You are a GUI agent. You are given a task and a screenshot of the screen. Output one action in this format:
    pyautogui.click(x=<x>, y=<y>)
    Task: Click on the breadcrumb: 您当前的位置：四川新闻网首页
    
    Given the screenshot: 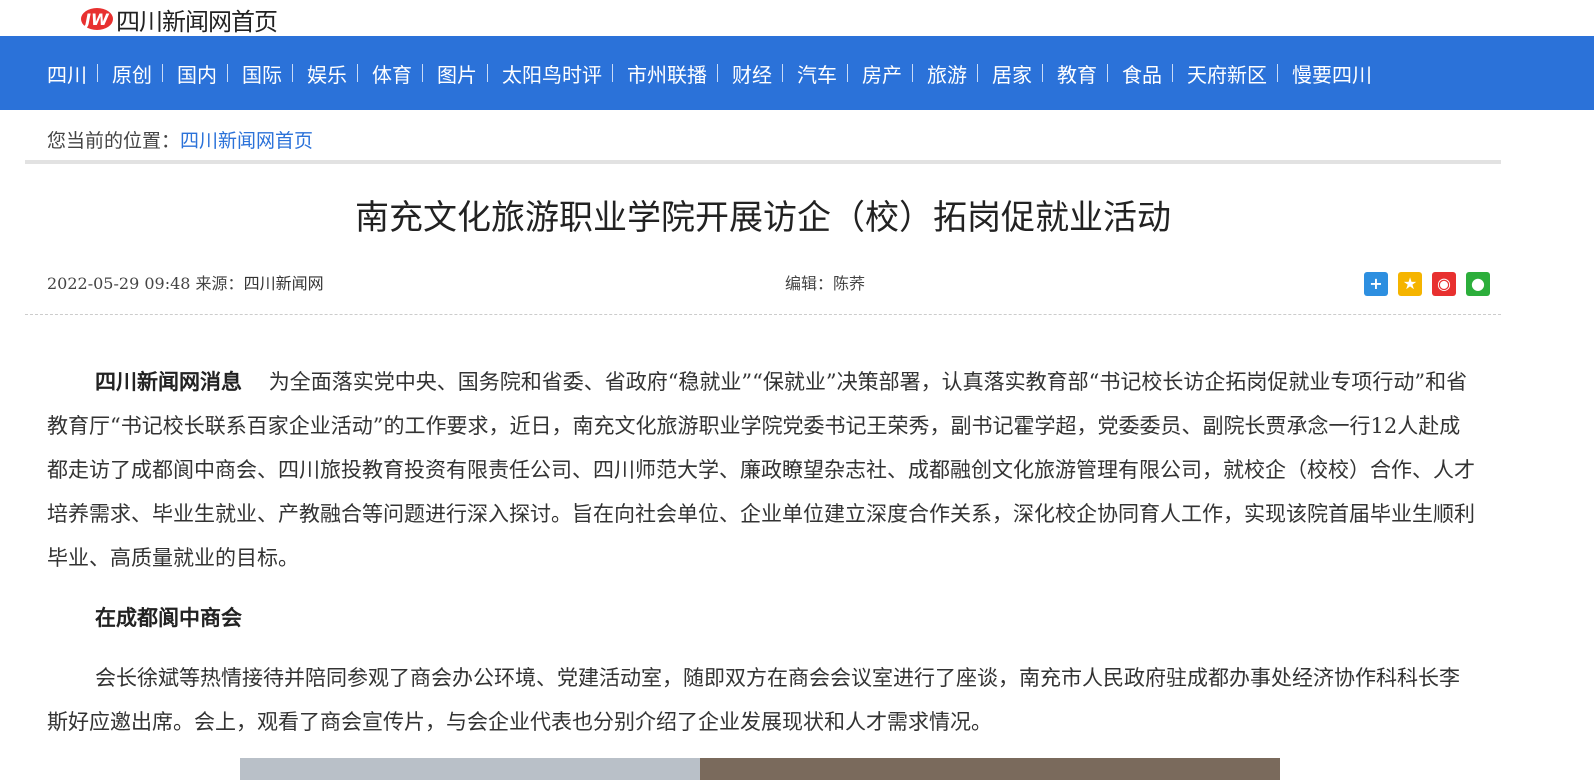 What is the action you would take?
    pyautogui.click(x=180, y=139)
    